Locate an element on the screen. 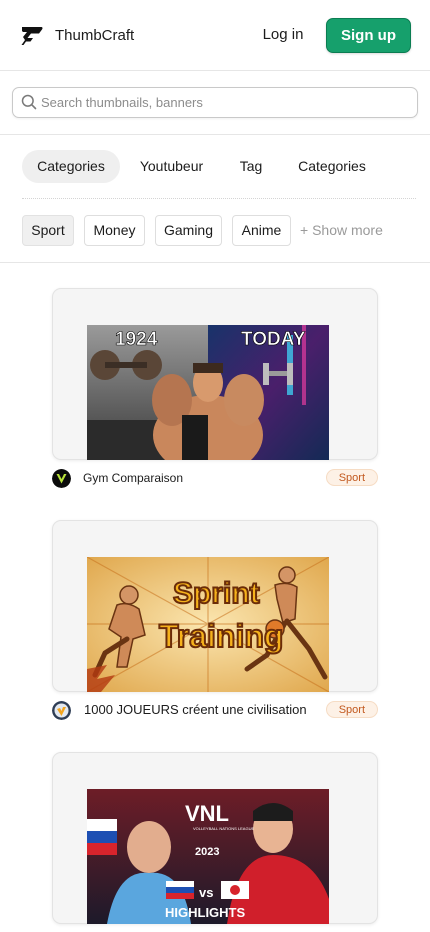  thumbnail-text-training: Training is located at coordinates (221, 636).